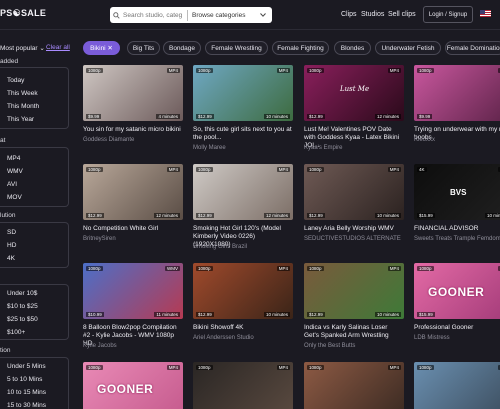 Image resolution: width=500 pixels, height=409 pixels. What do you see at coordinates (263, 15) in the screenshot?
I see `chevron-down-icon` at bounding box center [263, 15].